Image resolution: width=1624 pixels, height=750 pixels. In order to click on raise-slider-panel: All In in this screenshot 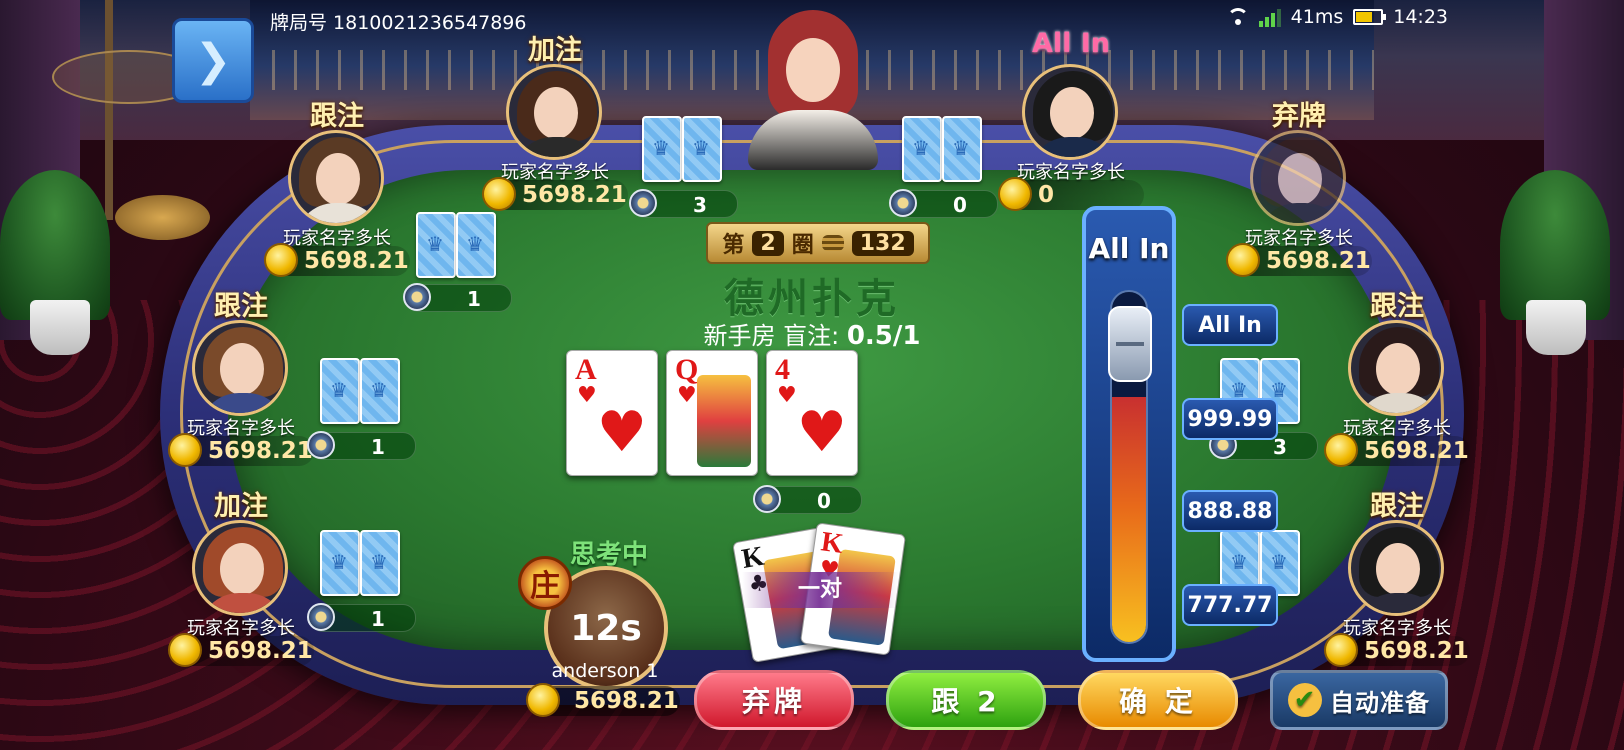, I will do `click(1129, 434)`.